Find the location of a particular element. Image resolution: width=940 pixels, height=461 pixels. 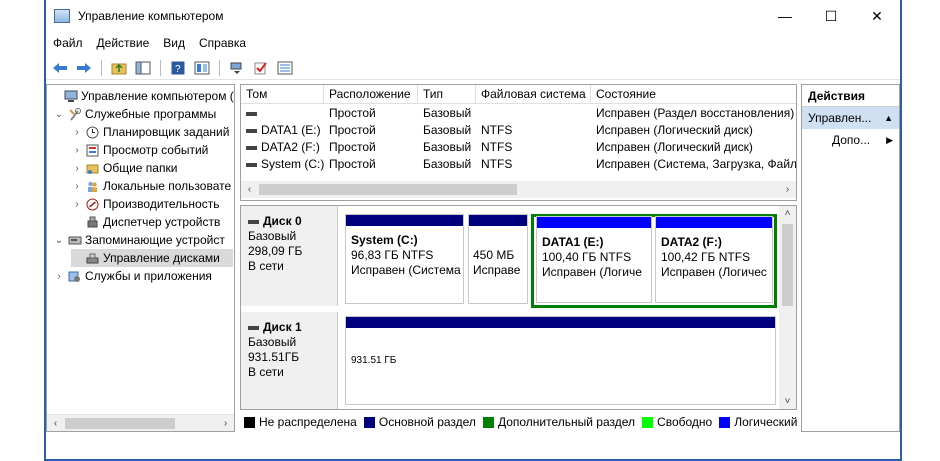

legend-label: Свободно is located at coordinates (685, 422).